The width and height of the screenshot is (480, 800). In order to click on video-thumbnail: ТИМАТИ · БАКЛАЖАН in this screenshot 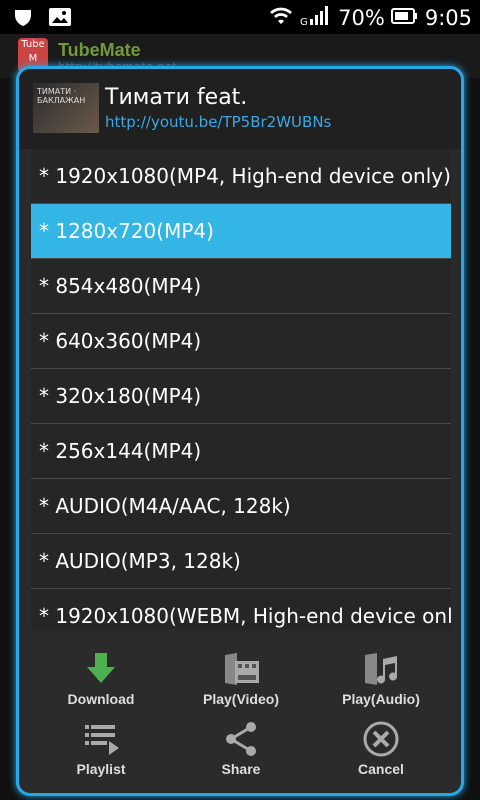, I will do `click(66, 108)`.